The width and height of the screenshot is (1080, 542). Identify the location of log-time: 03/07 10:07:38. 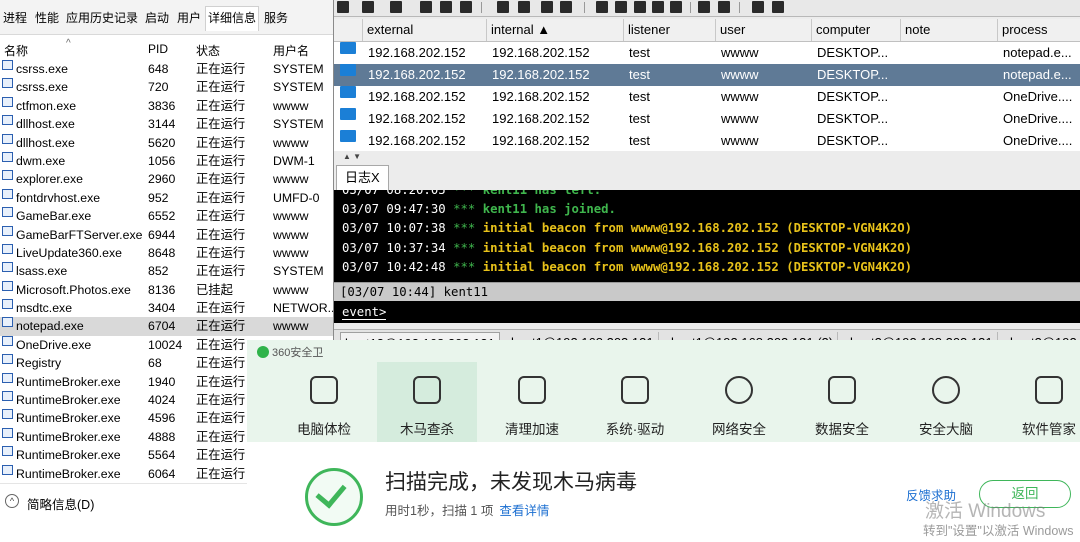
(394, 228).